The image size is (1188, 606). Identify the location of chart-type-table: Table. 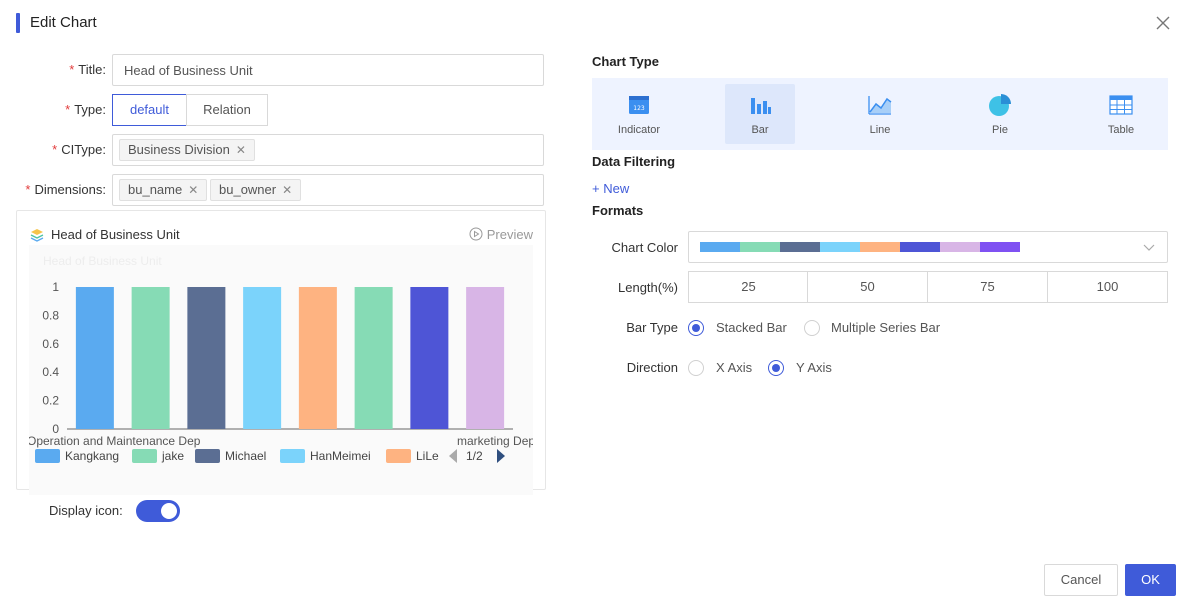
(1121, 114).